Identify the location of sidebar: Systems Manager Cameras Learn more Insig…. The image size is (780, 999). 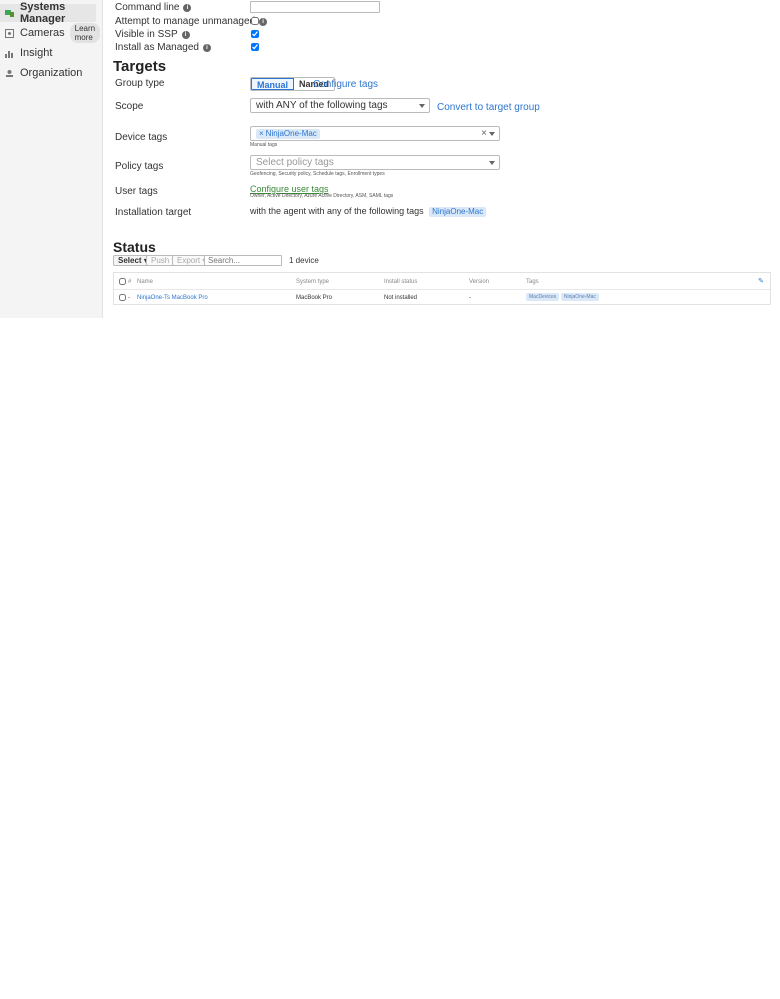
(51, 159).